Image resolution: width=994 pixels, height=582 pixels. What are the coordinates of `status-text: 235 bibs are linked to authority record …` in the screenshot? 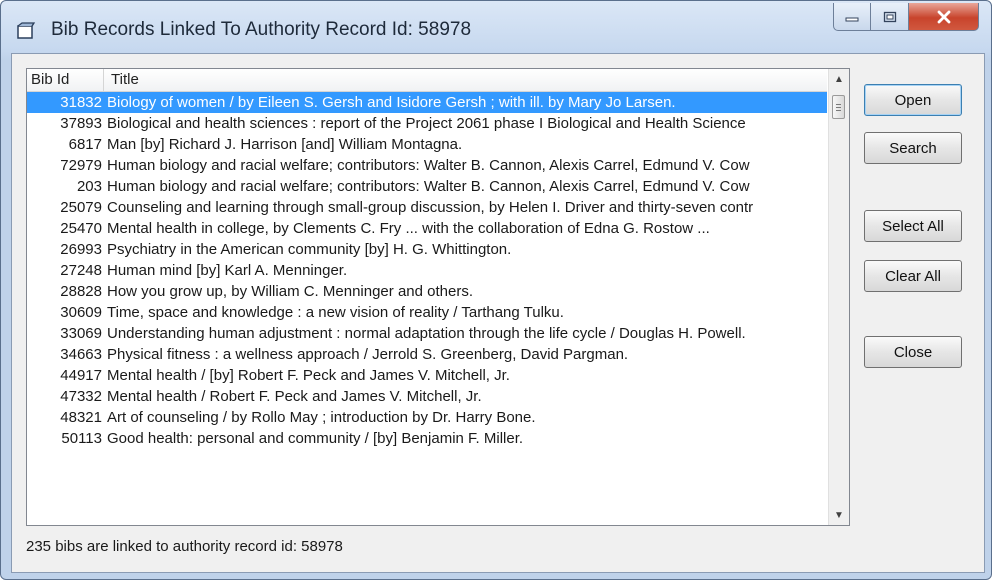 It's located at (184, 546).